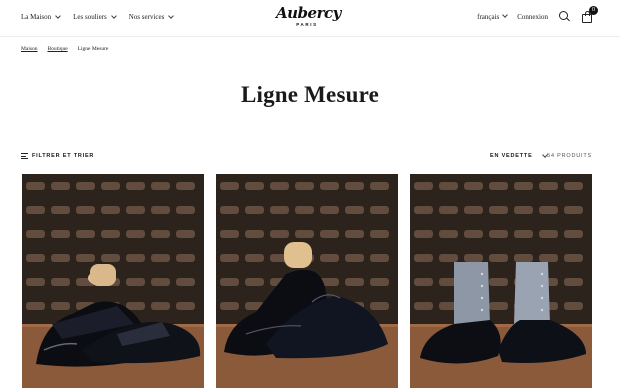 Image resolution: width=620 pixels, height=388 pixels. Describe the element at coordinates (93, 49) in the screenshot. I see `breadcrumb-current: Ligne Mesure` at that location.